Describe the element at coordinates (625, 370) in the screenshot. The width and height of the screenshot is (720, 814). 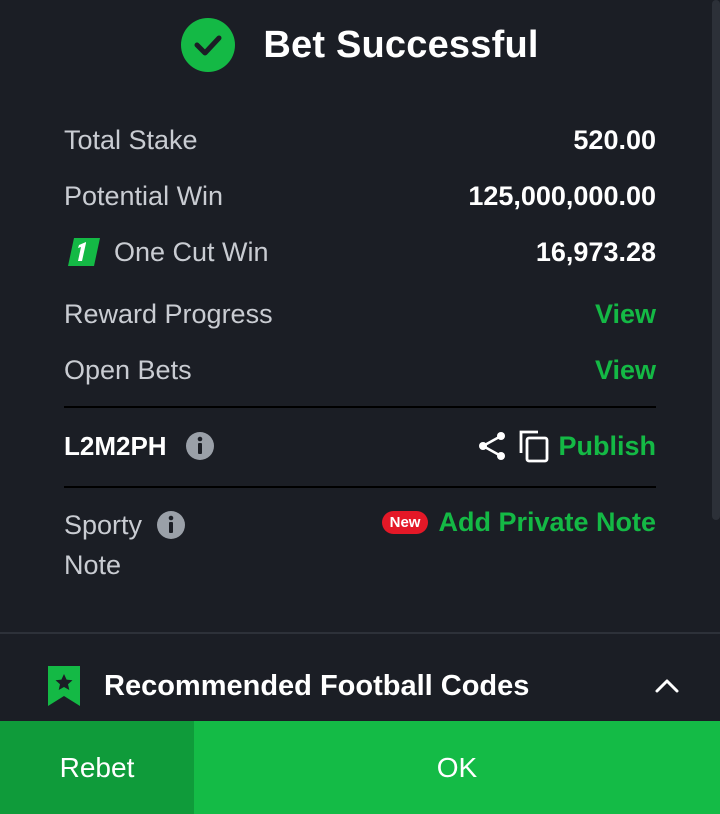
I see `open-bets-view-link: View` at that location.